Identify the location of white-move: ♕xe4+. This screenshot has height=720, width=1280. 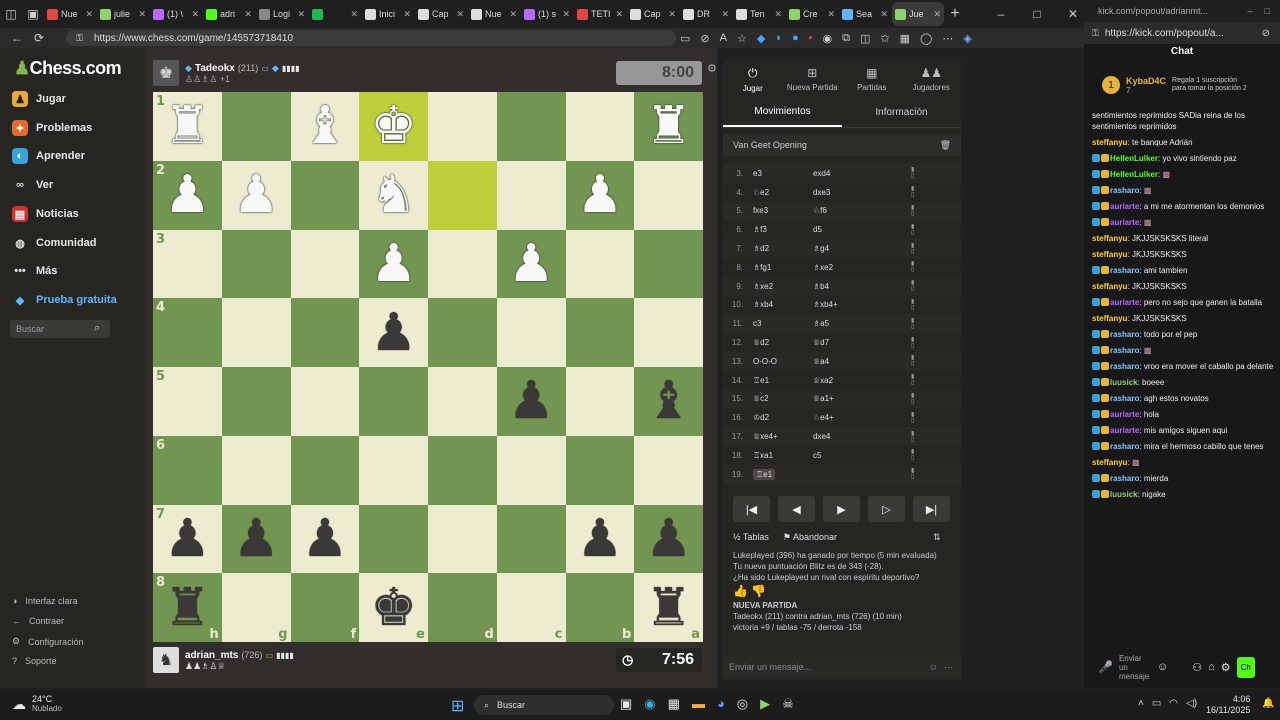
(765, 436).